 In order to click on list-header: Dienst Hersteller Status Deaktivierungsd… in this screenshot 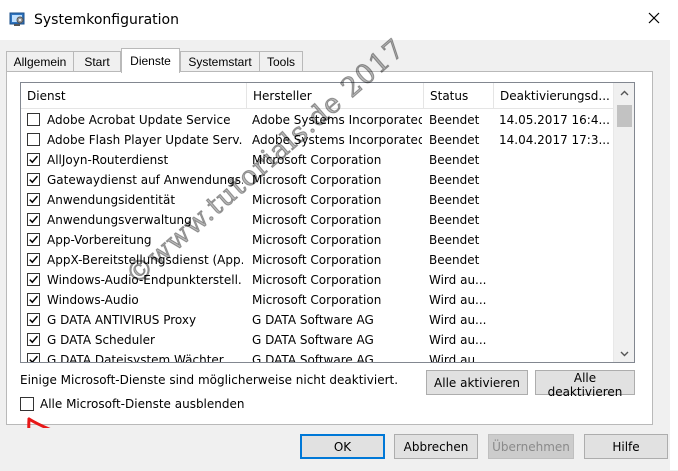, I will do `click(317, 96)`.